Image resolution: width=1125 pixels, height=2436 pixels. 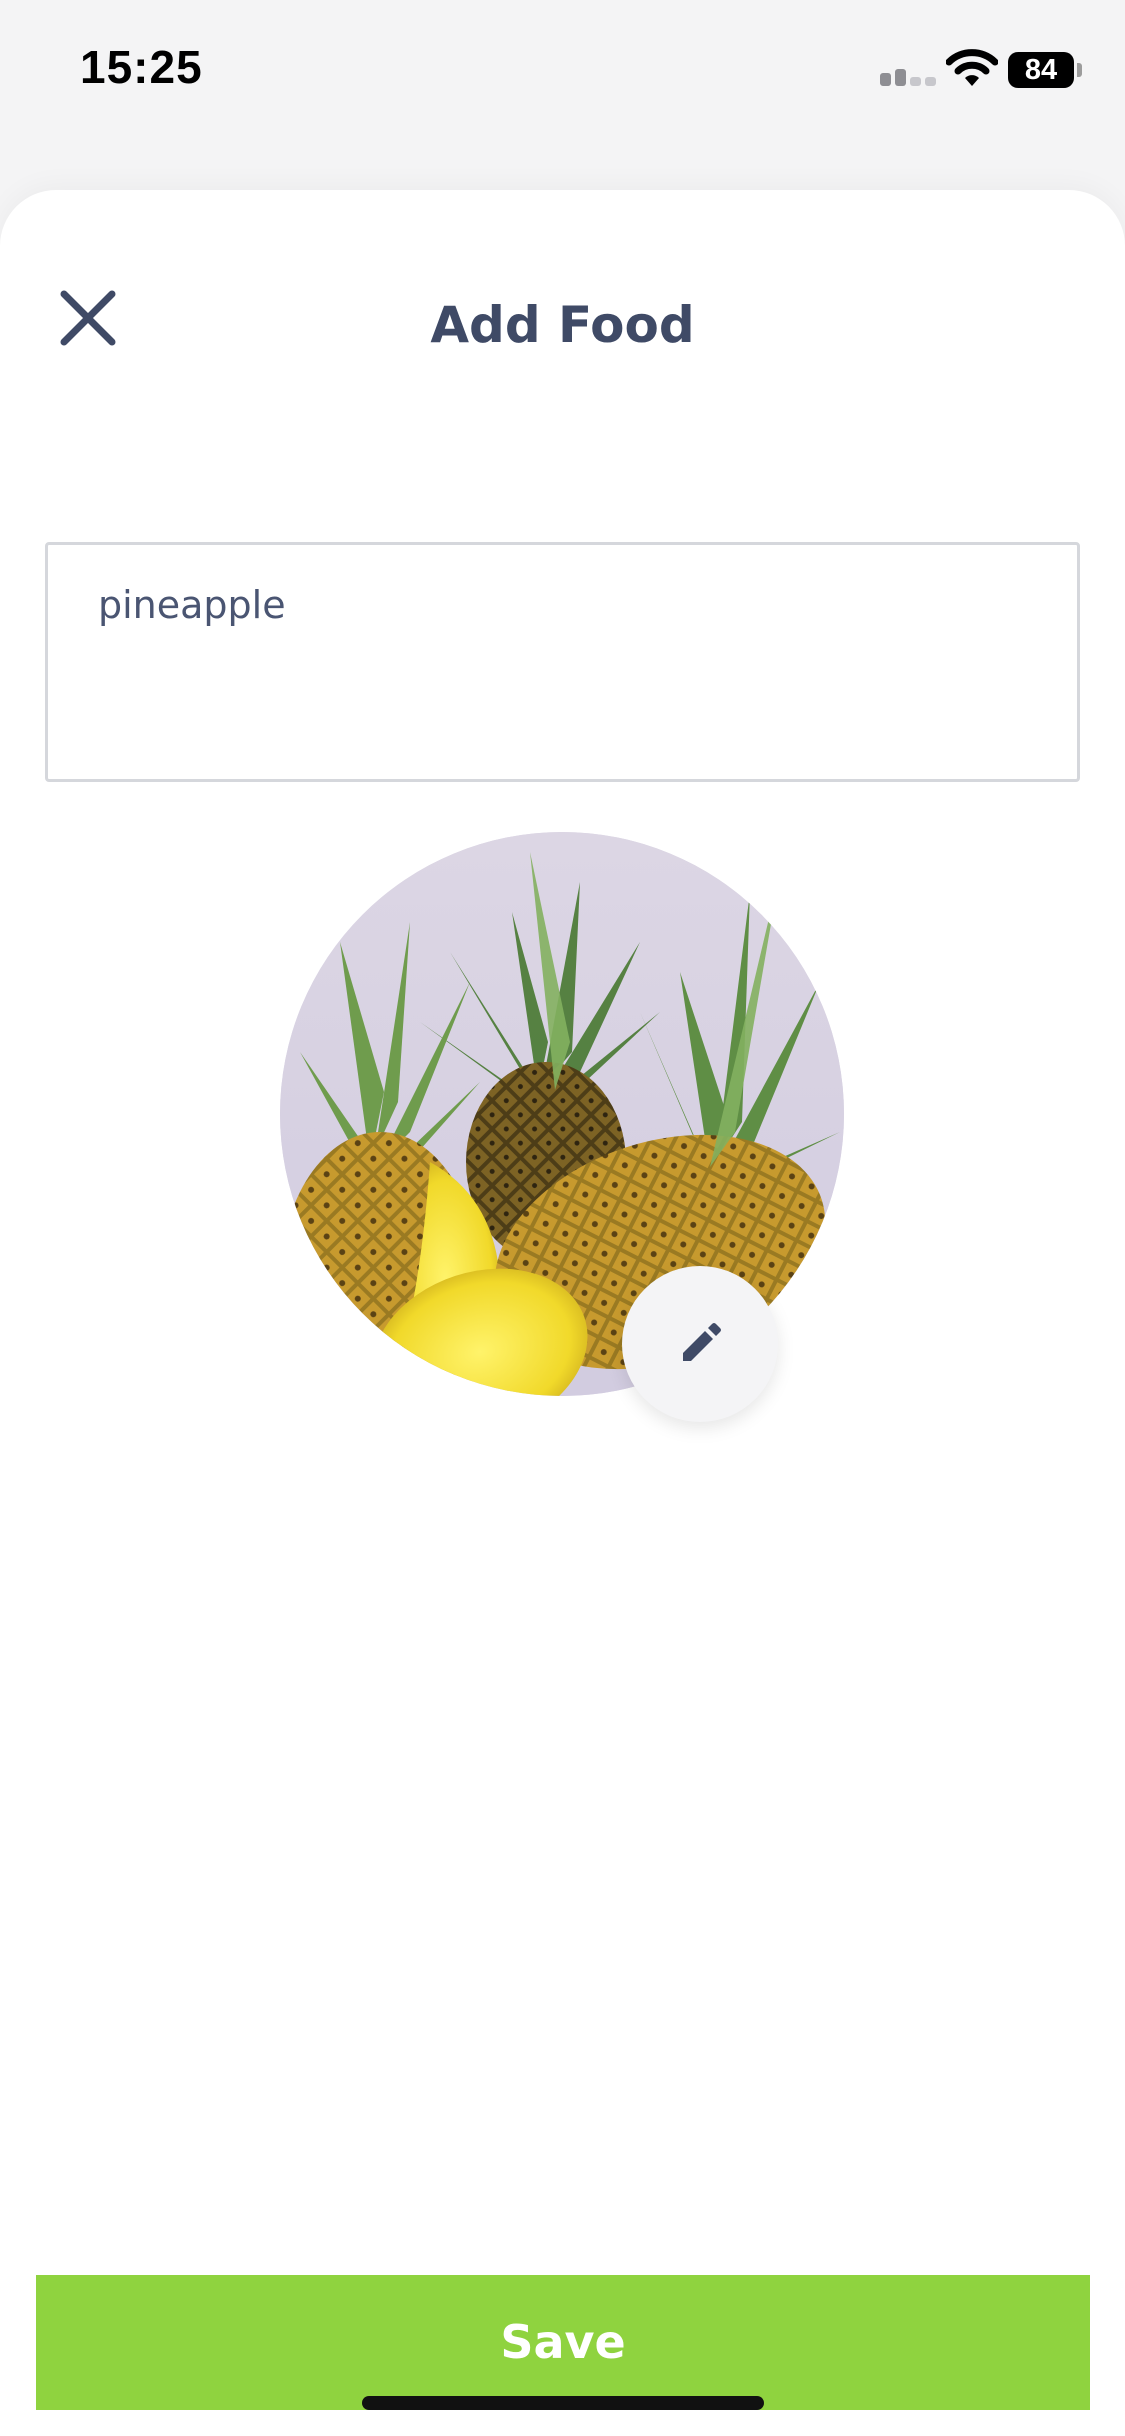 I want to click on pencil-icon, so click(x=702, y=1342).